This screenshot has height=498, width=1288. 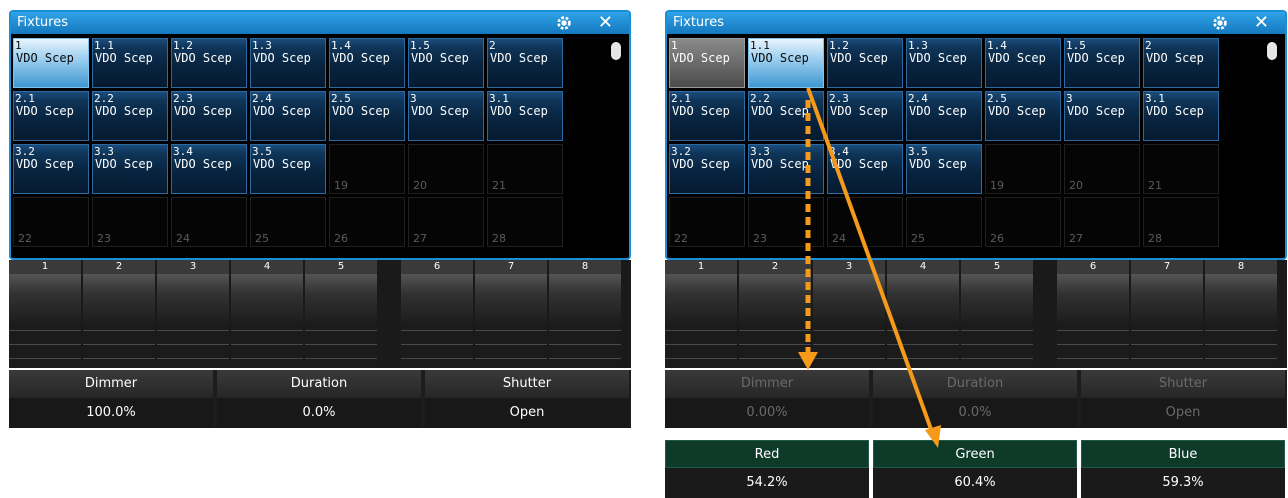 I want to click on solid-arrow-head, so click(x=933, y=436).